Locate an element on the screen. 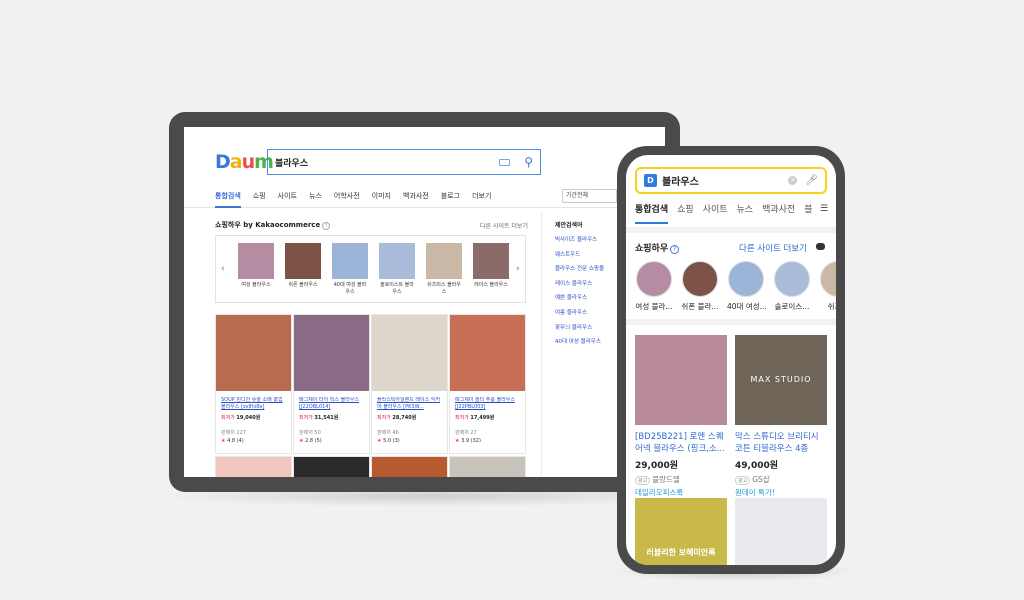 Image resolution: width=1024 pixels, height=600 pixels. category-item: 쉬즈미스 블라우스 is located at coordinates (444, 269).